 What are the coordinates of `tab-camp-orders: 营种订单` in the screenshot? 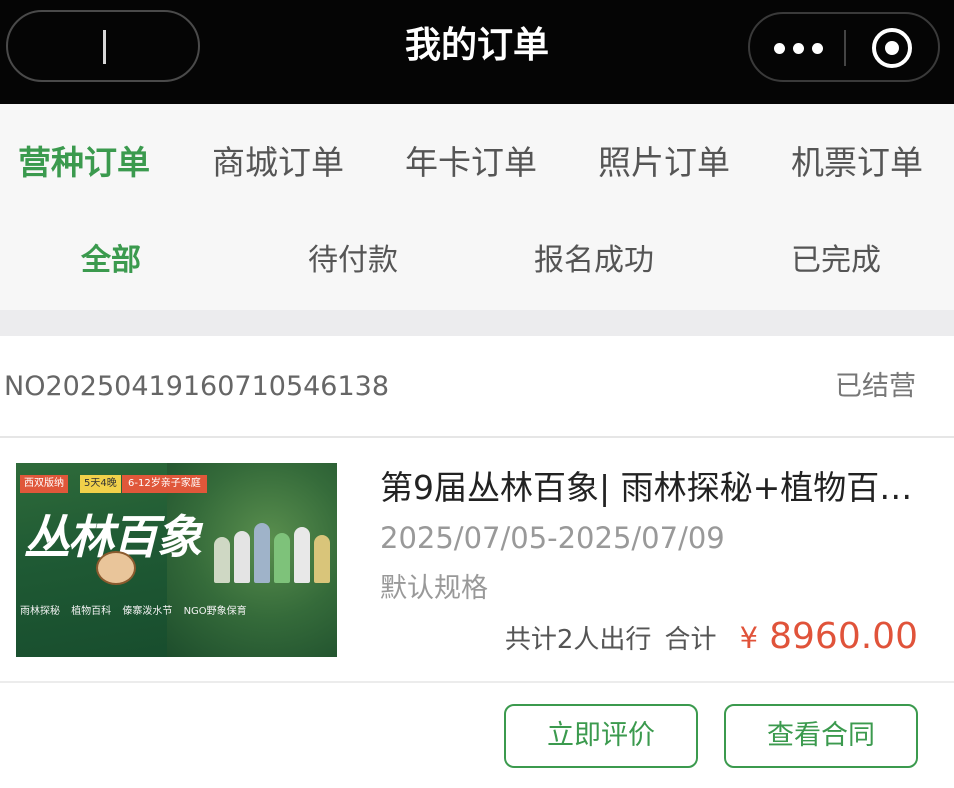 It's located at (84, 163).